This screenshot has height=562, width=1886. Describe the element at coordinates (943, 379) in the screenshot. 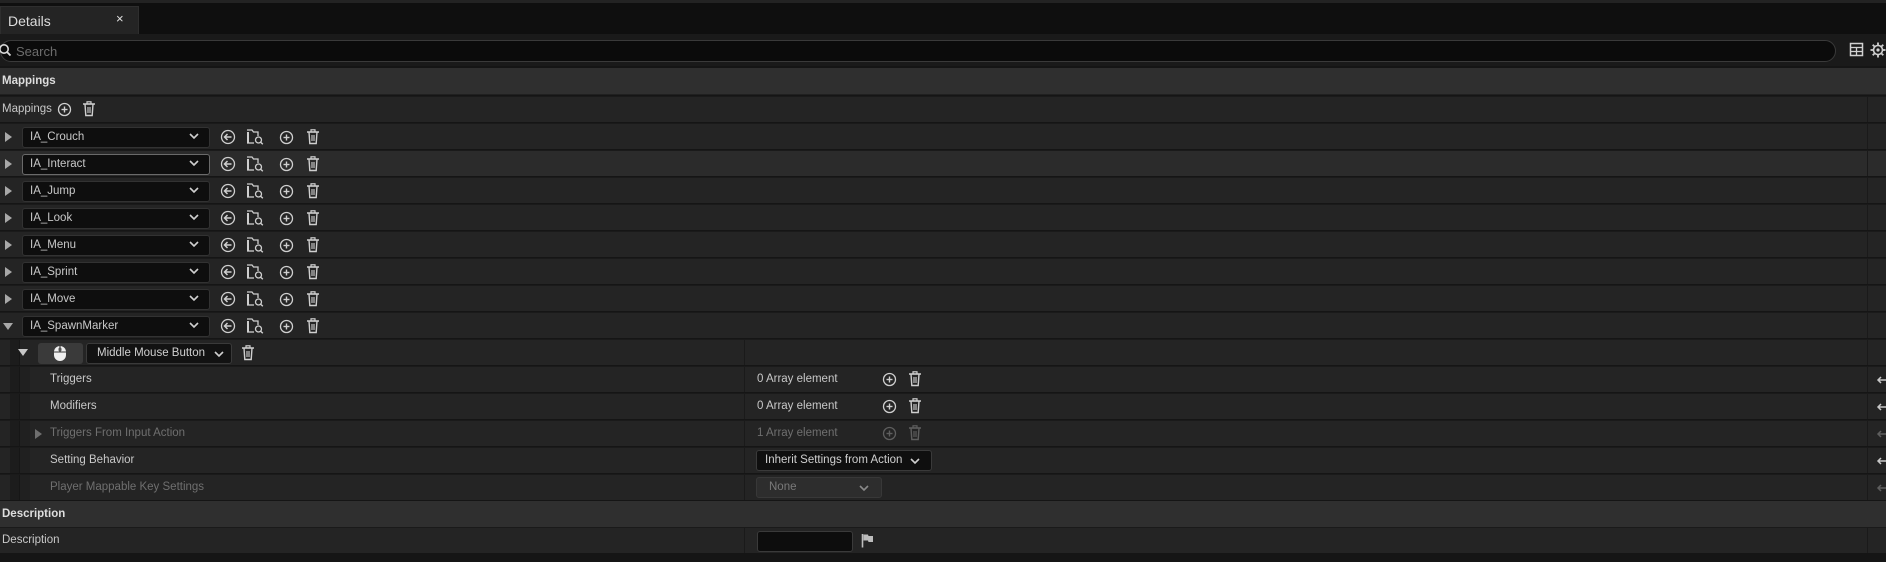

I see `property-row-triggers: Triggers 0 Array element` at that location.